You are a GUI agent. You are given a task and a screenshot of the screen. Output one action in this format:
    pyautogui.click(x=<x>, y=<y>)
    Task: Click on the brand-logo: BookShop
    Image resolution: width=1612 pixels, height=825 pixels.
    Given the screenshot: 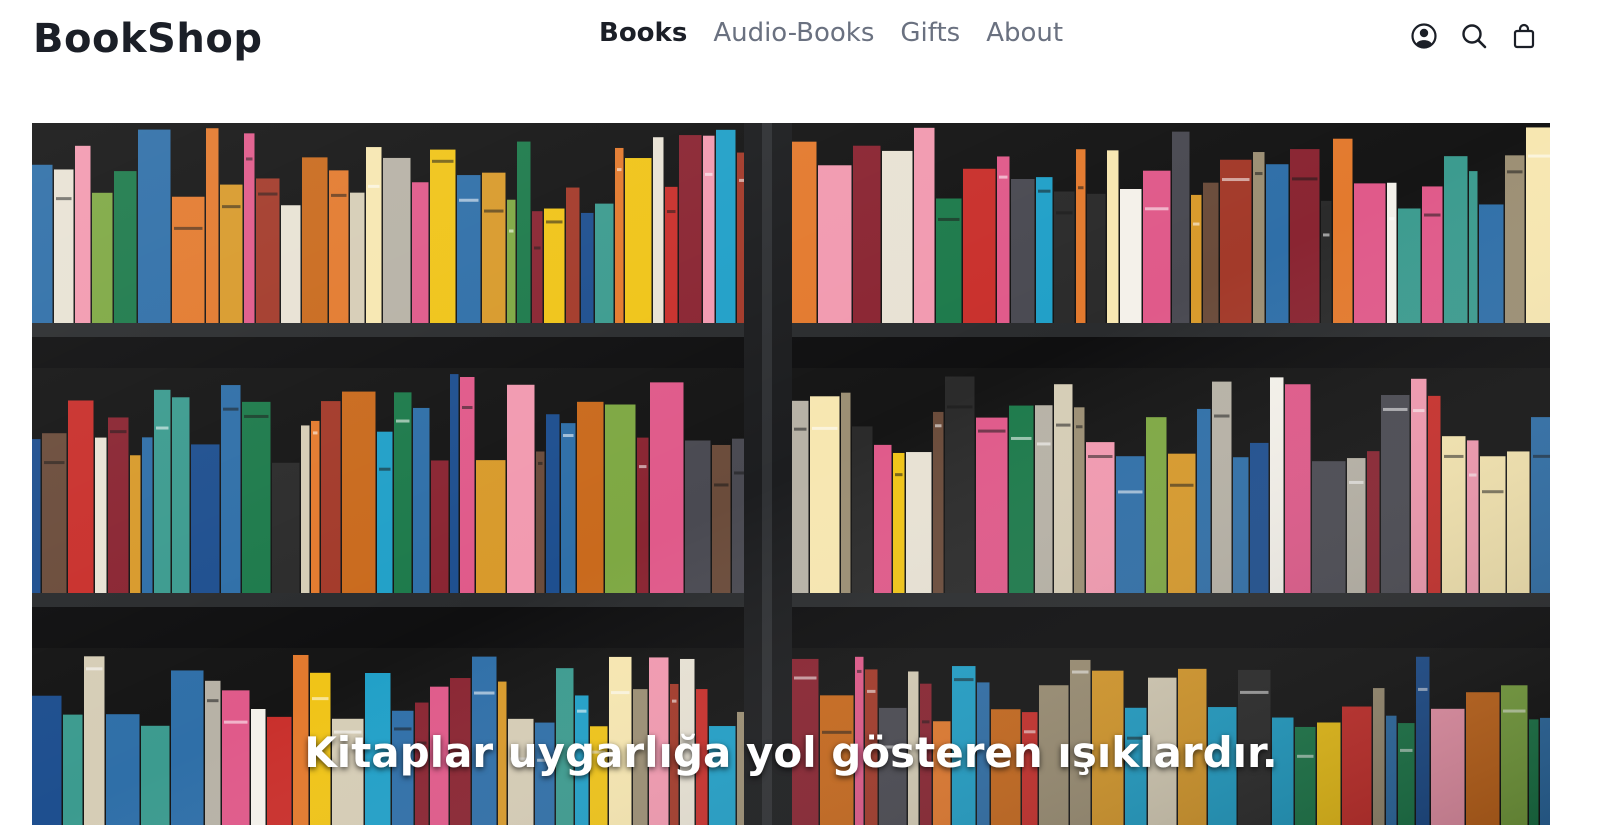 What is the action you would take?
    pyautogui.click(x=147, y=39)
    